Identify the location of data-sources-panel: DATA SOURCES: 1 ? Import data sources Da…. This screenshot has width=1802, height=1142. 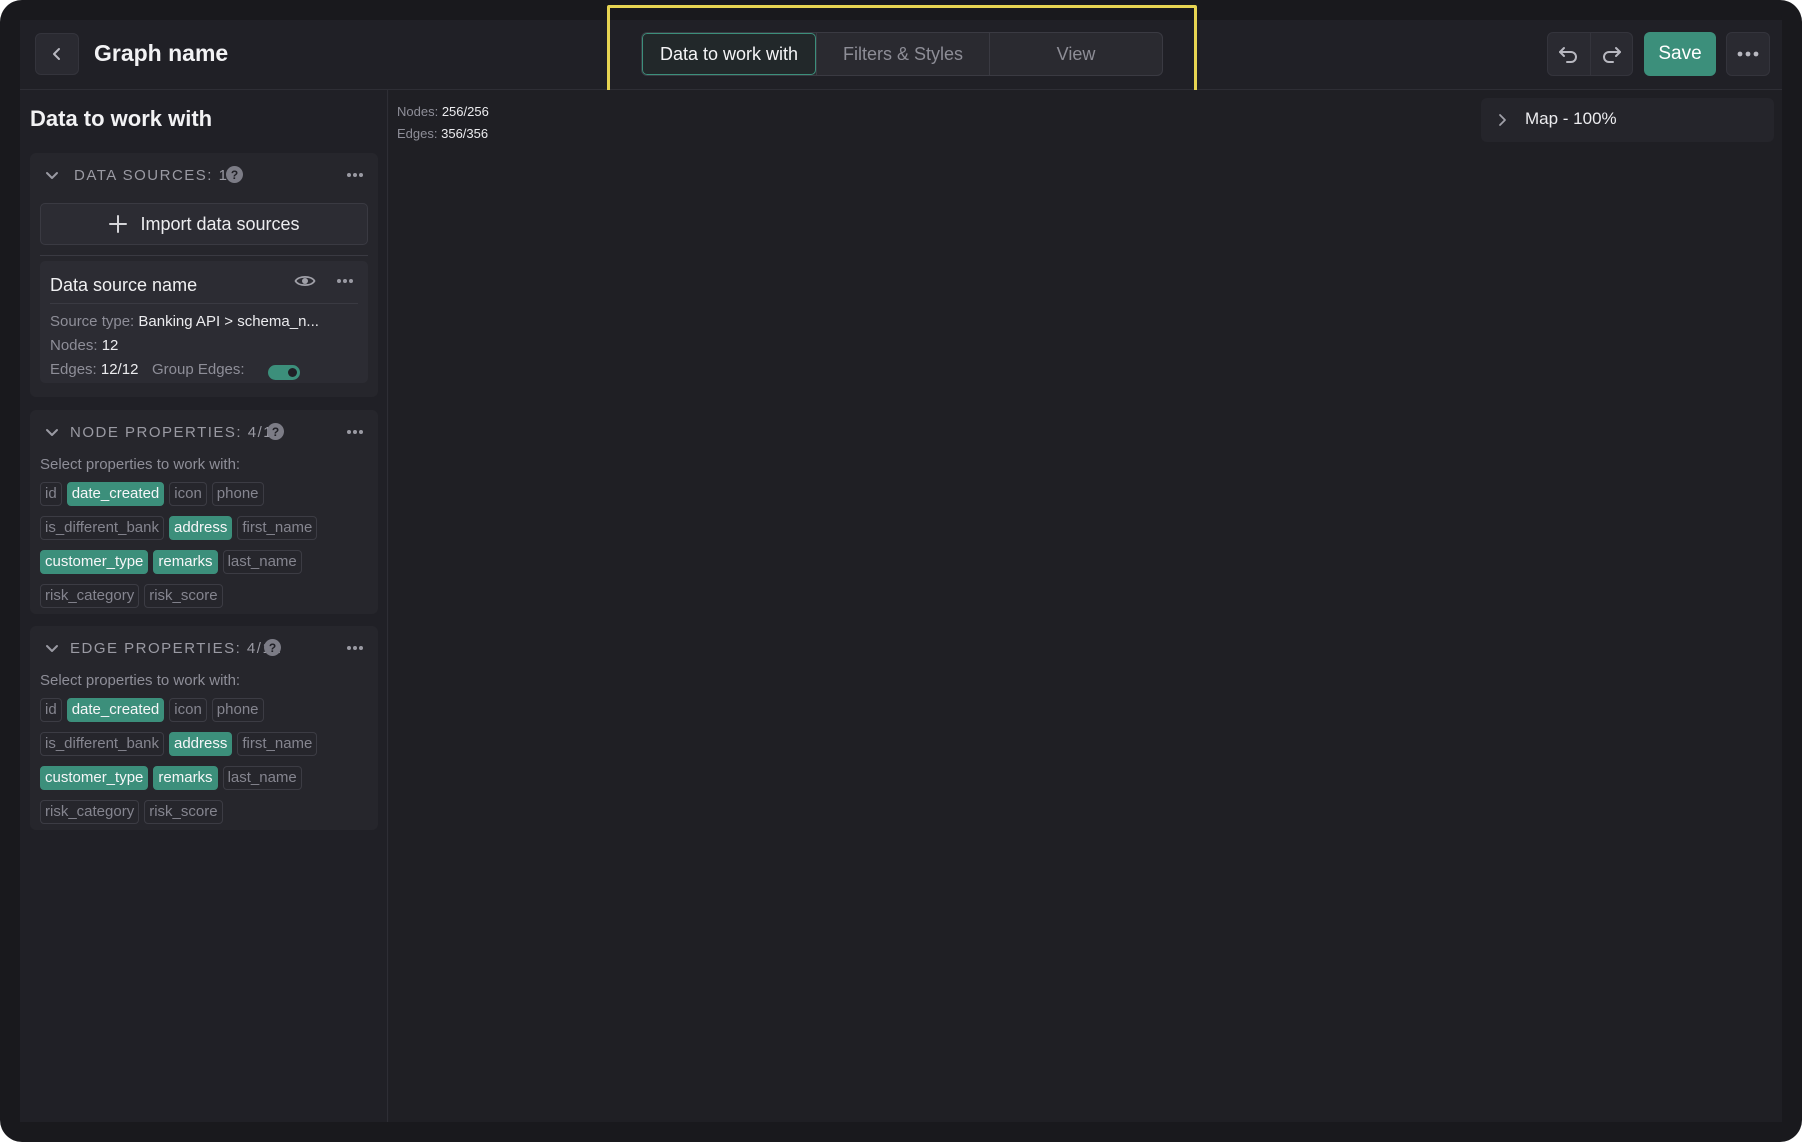
(204, 275).